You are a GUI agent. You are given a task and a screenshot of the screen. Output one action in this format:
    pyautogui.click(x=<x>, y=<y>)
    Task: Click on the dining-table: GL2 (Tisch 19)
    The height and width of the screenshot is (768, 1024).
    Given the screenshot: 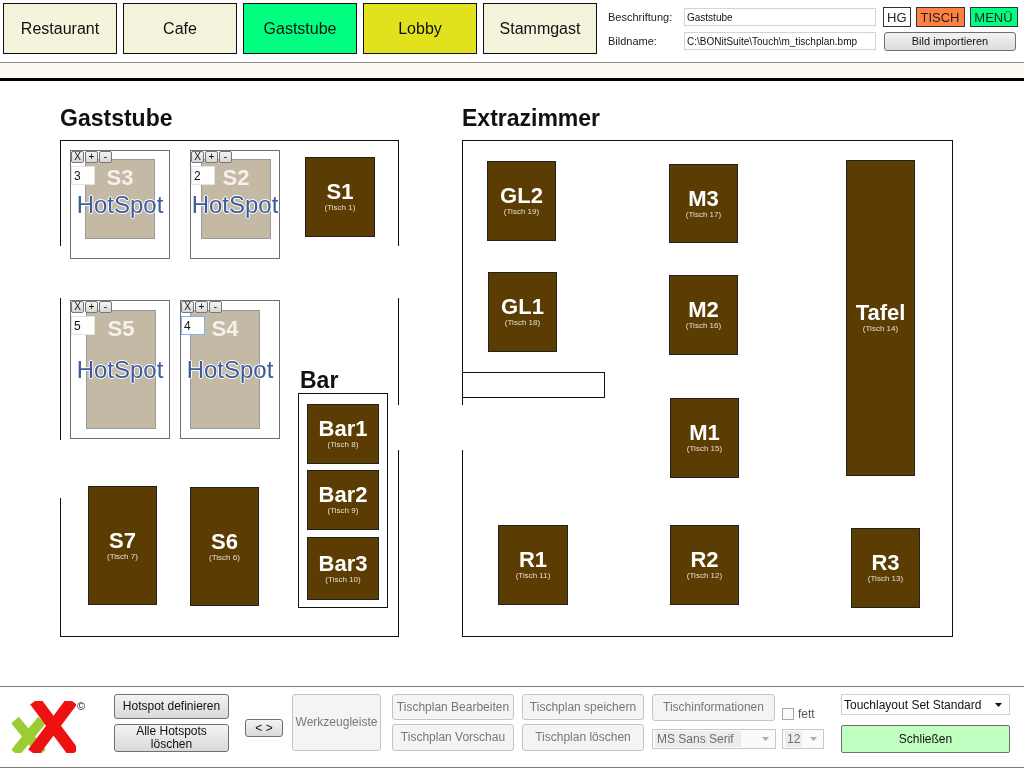 What is the action you would take?
    pyautogui.click(x=521, y=201)
    